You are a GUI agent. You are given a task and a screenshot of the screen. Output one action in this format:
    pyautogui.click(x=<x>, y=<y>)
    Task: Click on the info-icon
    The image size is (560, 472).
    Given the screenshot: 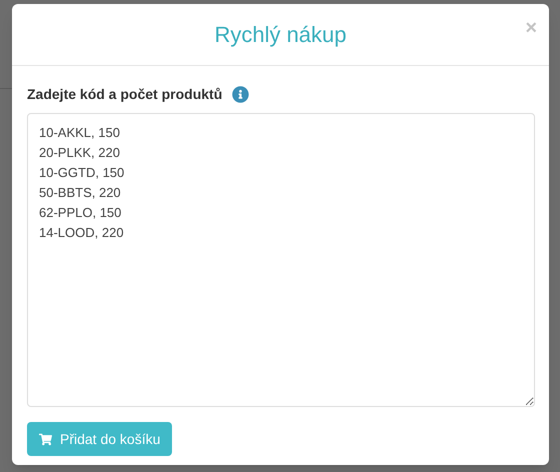 What is the action you would take?
    pyautogui.click(x=241, y=94)
    